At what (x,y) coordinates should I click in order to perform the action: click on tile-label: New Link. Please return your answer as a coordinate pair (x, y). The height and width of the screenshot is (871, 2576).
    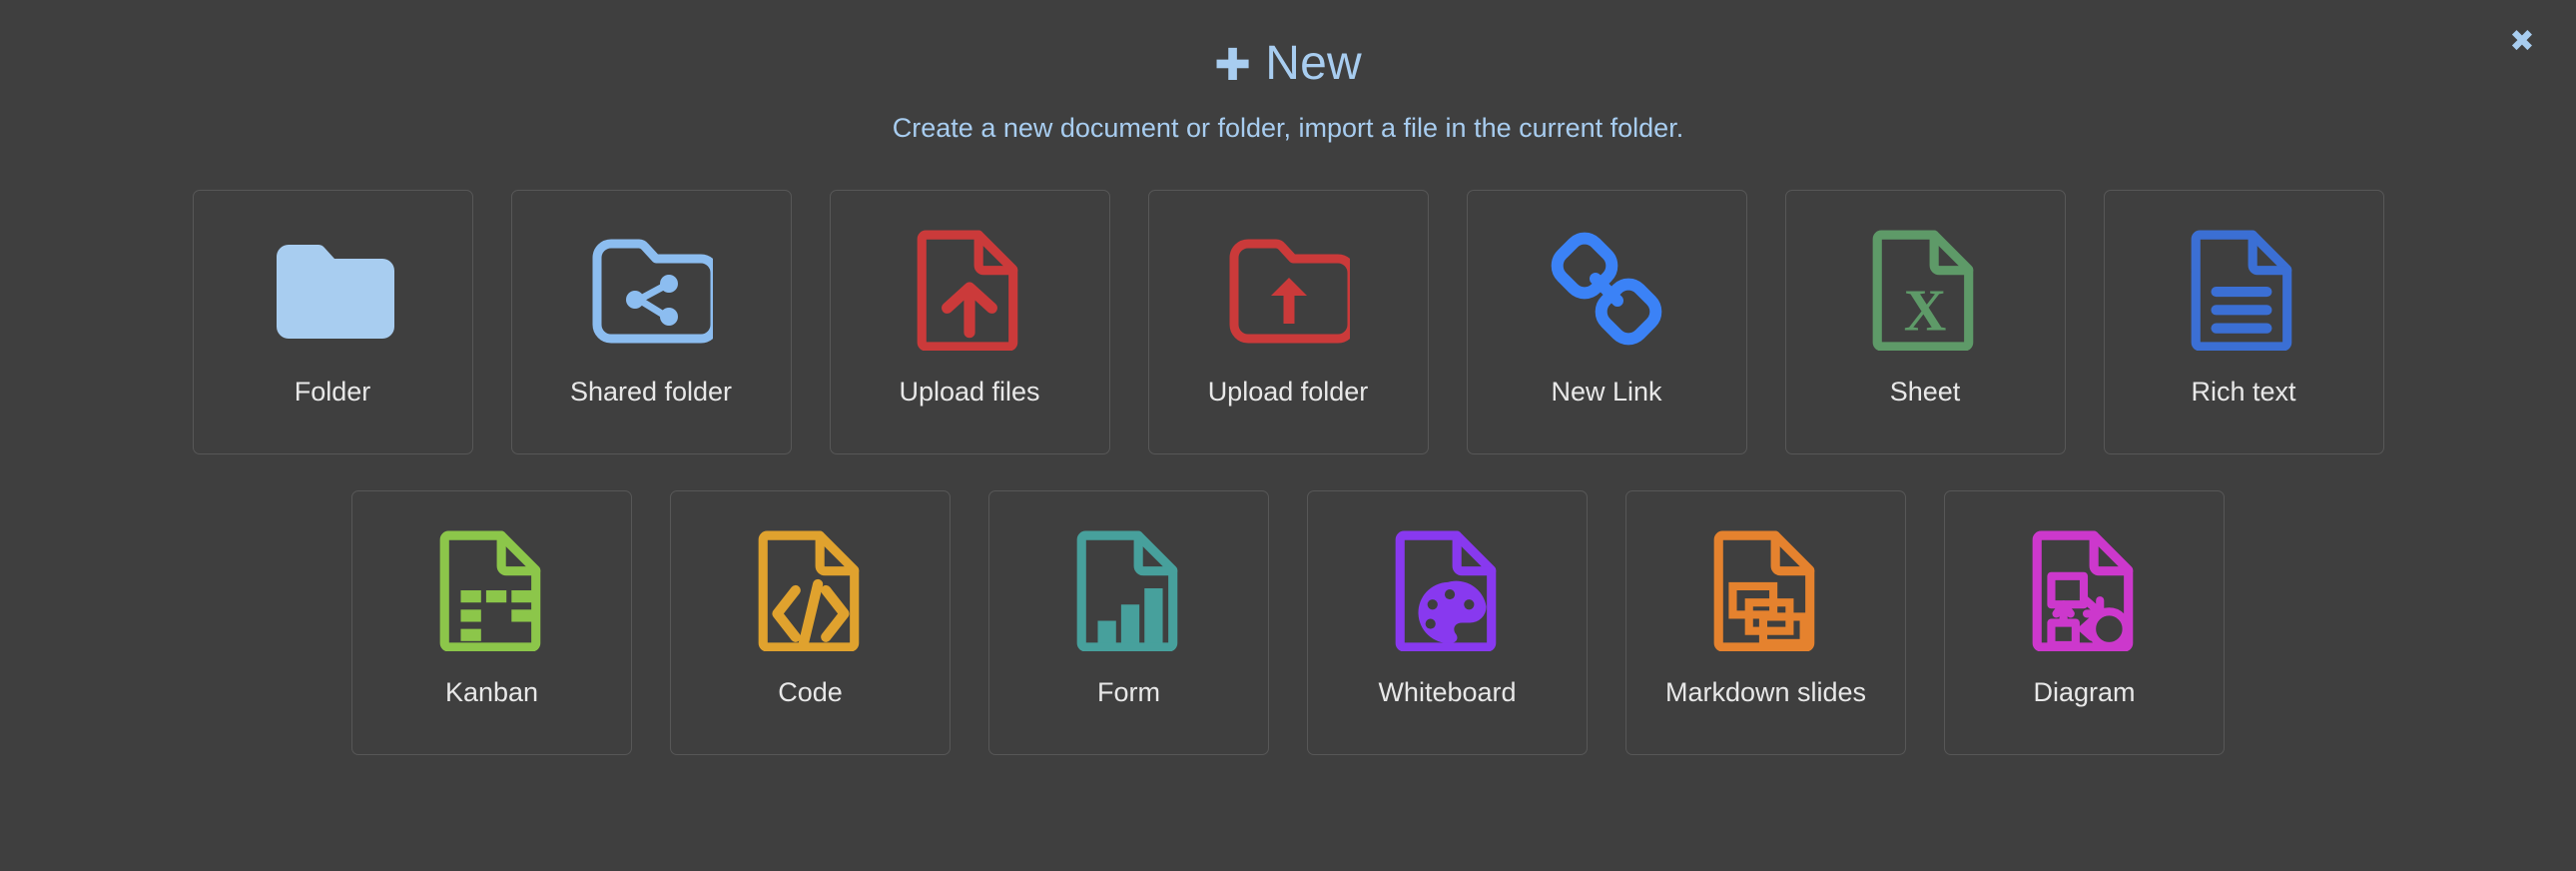
    Looking at the image, I should click on (1606, 393).